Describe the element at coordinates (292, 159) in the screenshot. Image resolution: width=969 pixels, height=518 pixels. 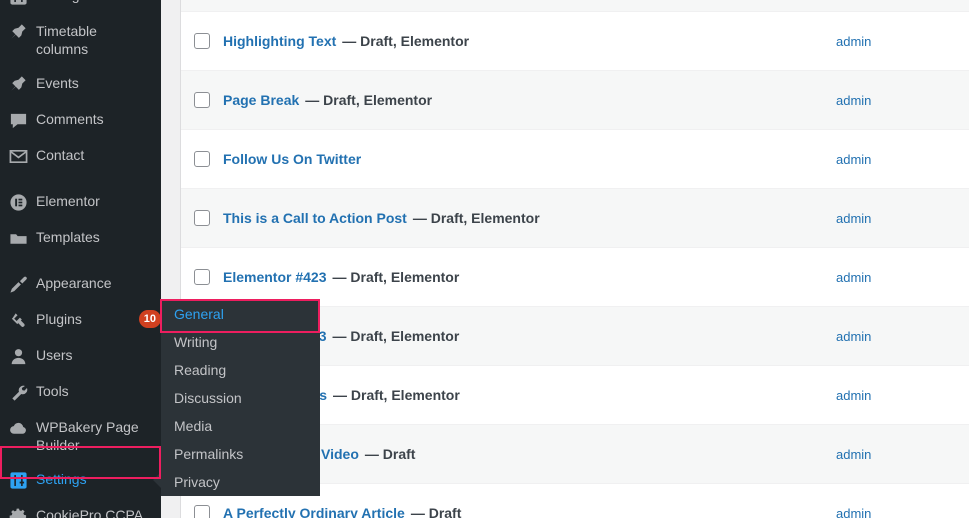
I see `post-title-link: Follow Us On Twitter` at that location.